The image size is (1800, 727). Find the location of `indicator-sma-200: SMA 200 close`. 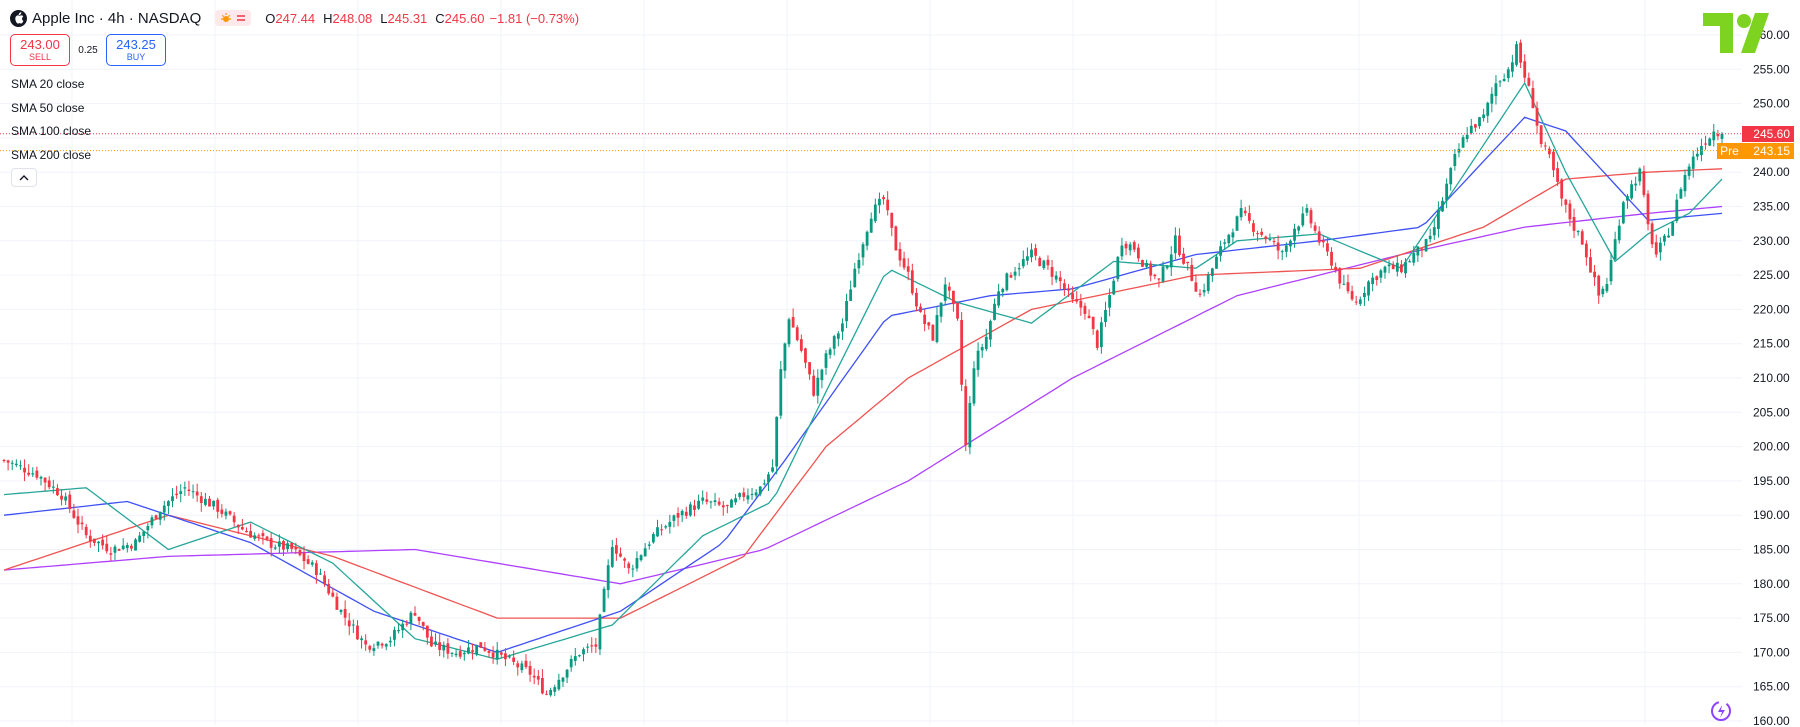

indicator-sma-200: SMA 200 close is located at coordinates (51, 159).